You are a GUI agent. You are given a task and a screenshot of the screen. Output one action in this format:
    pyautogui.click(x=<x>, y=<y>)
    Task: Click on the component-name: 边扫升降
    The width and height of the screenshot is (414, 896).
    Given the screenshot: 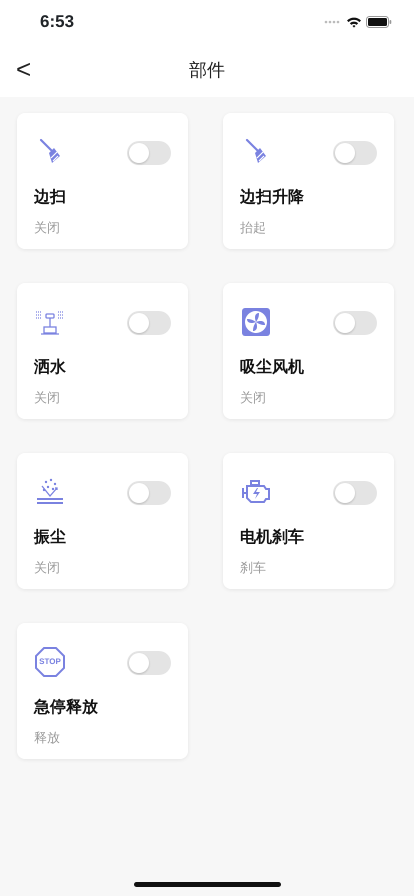 What is the action you would take?
    pyautogui.click(x=272, y=197)
    